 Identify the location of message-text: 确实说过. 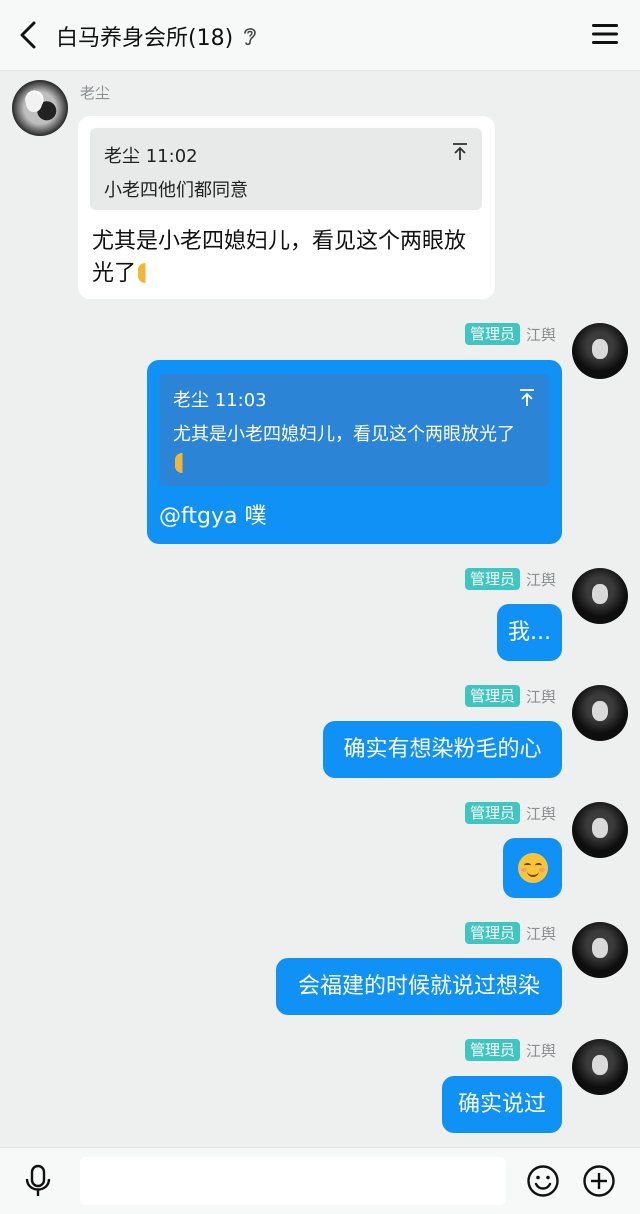
(501, 1104).